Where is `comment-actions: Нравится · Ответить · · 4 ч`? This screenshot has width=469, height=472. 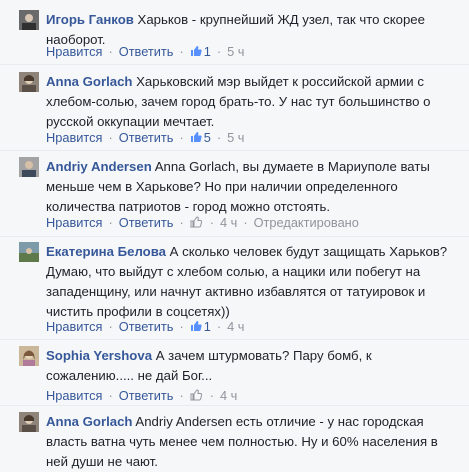
comment-actions: Нравится · Ответить · · 4 ч is located at coordinates (141, 396).